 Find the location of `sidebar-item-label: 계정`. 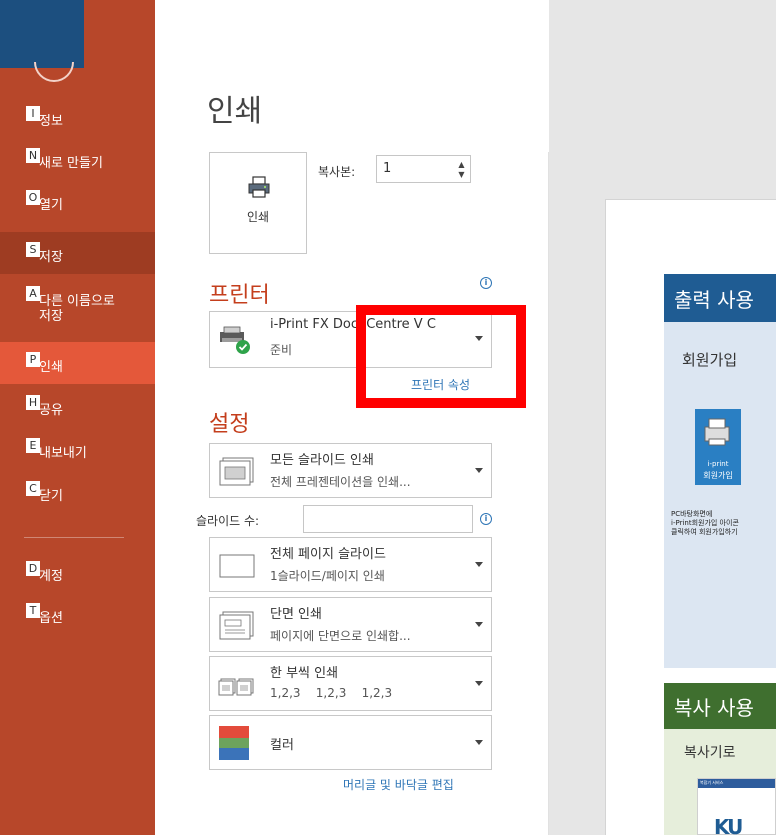

sidebar-item-label: 계정 is located at coordinates (51, 576).